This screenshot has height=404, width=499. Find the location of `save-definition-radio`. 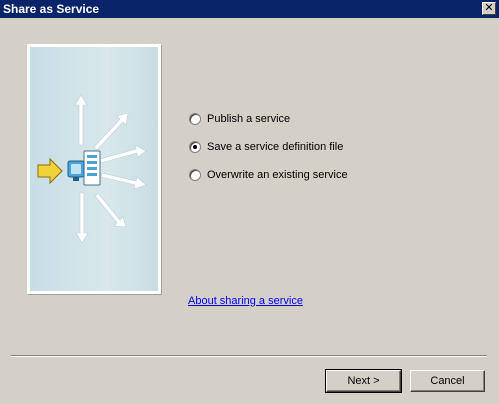

save-definition-radio is located at coordinates (195, 147).